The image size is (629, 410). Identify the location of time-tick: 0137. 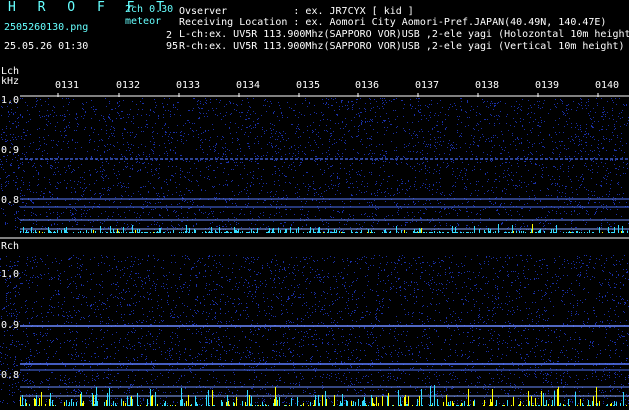
(427, 85).